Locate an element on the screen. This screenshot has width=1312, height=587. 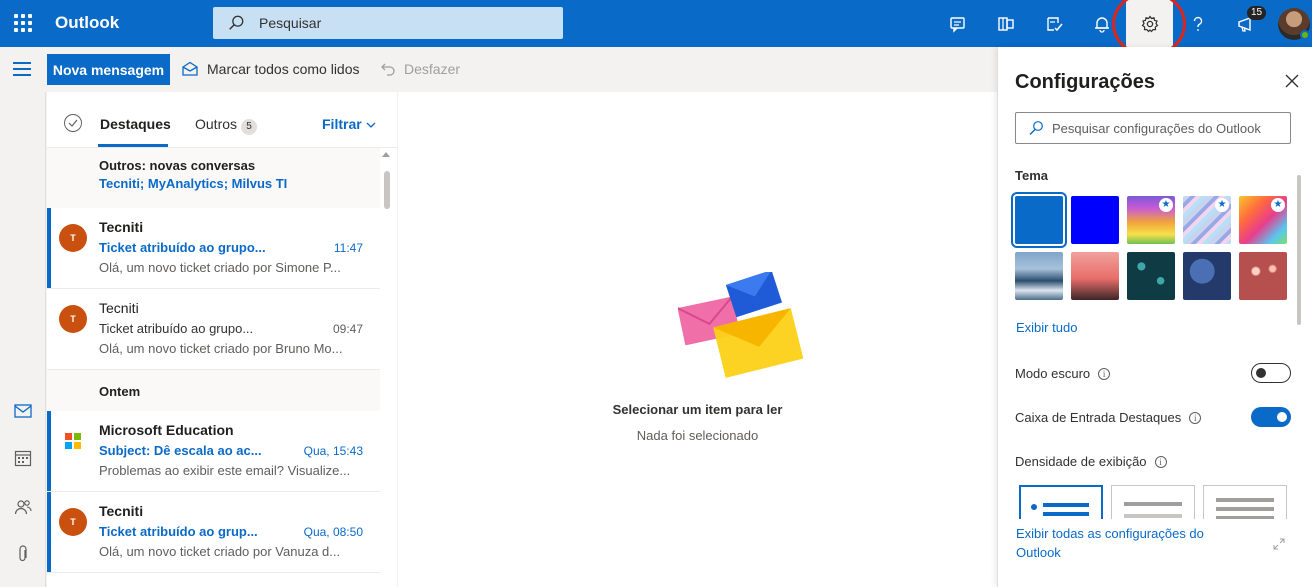
focused-inbox-label: Caixa de Entrada Destaques is located at coordinates (1098, 417).